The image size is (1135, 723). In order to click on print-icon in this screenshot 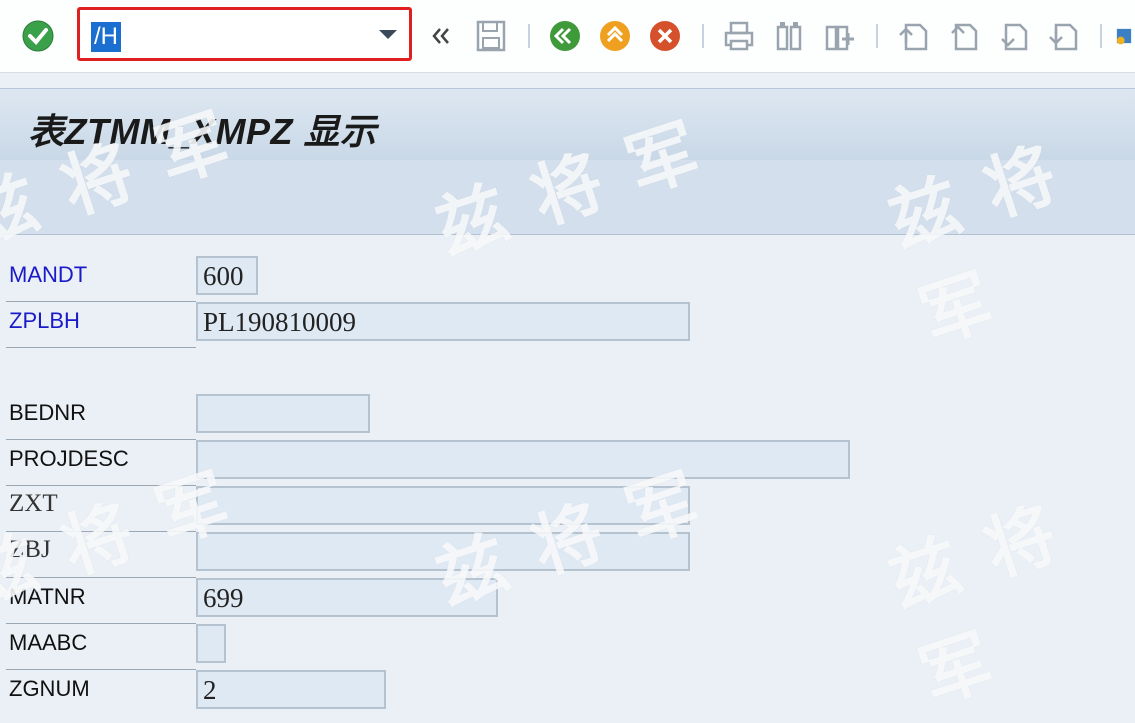, I will do `click(739, 36)`.